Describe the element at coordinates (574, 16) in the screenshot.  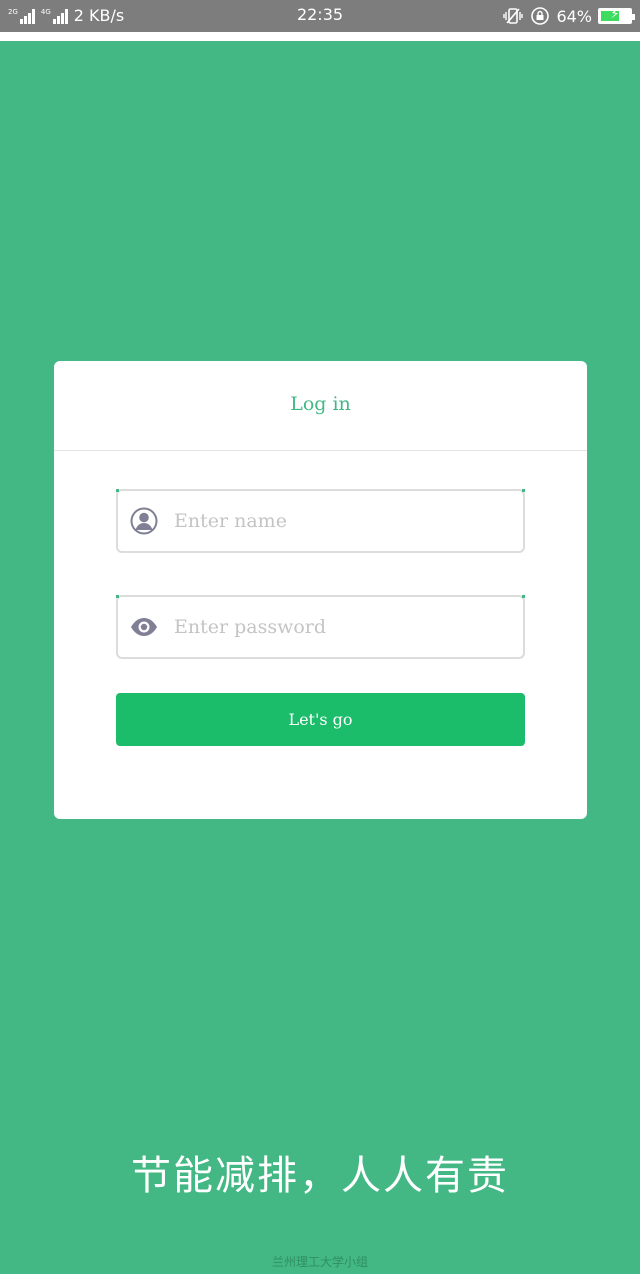
I see `battery-percent: 64%` at that location.